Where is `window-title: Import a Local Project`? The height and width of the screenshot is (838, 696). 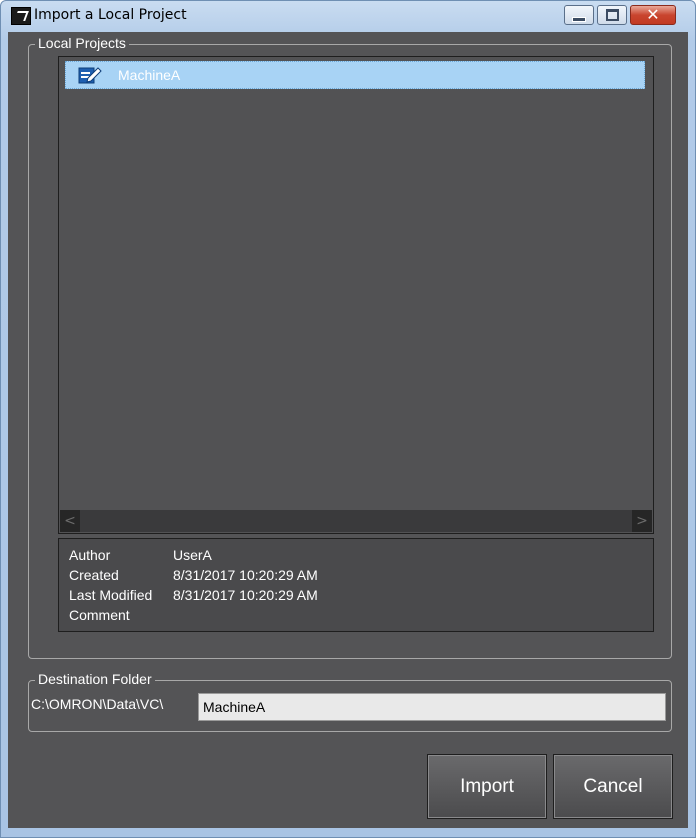 window-title: Import a Local Project is located at coordinates (110, 15).